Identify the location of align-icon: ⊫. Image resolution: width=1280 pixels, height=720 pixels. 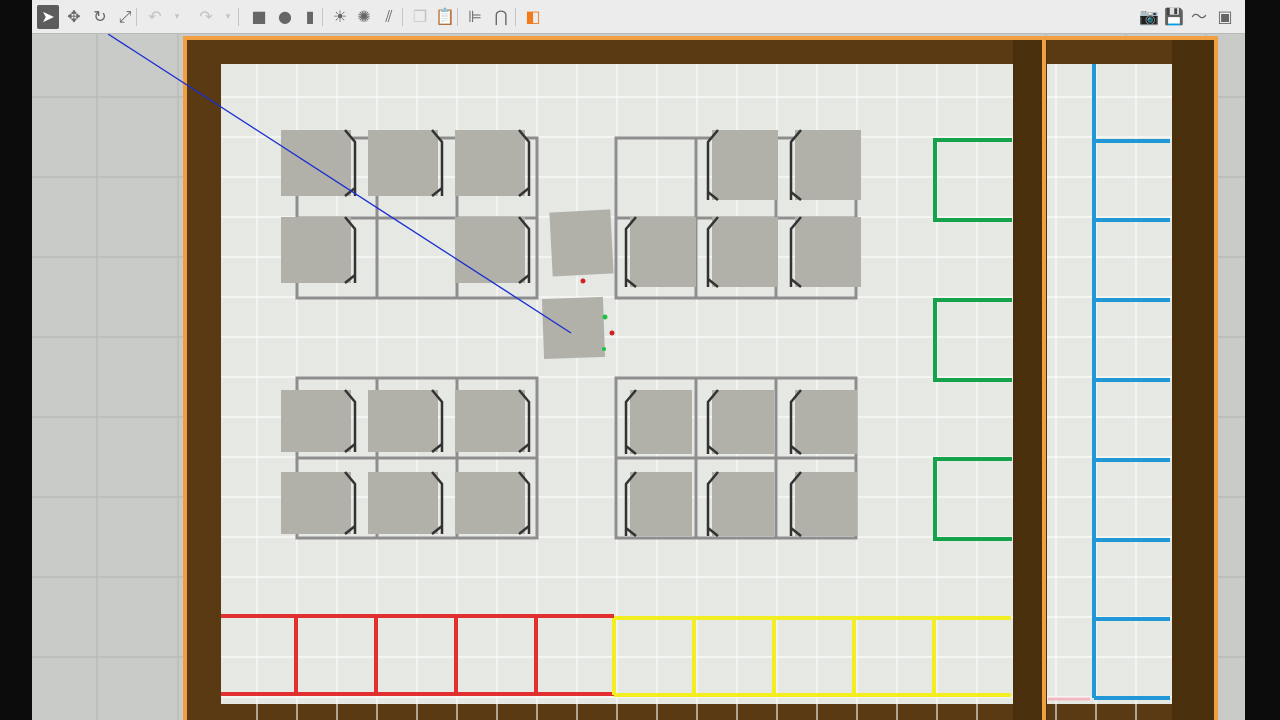
(475, 17).